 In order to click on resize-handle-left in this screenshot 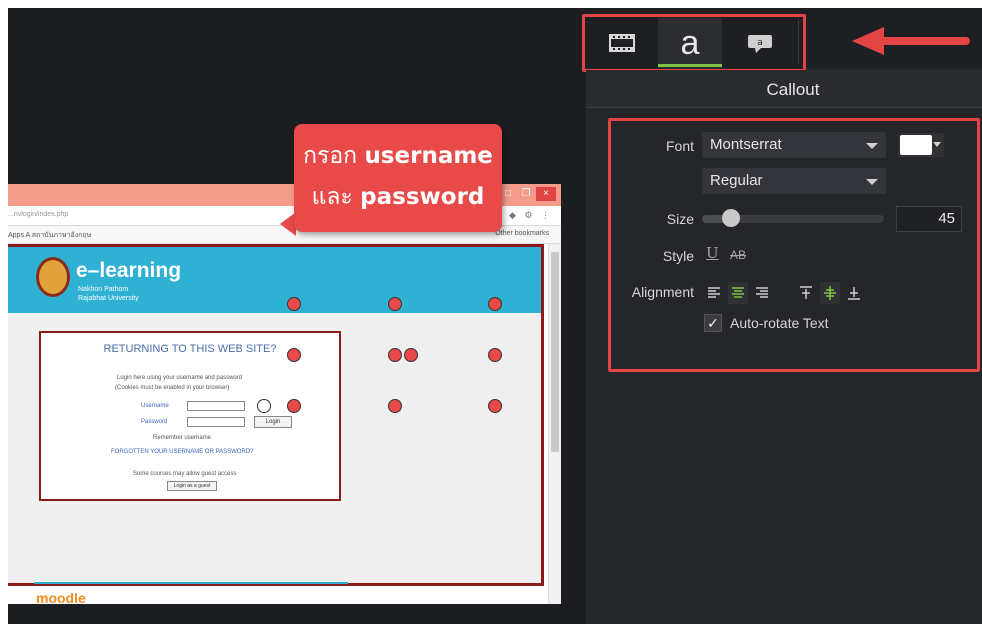, I will do `click(294, 355)`.